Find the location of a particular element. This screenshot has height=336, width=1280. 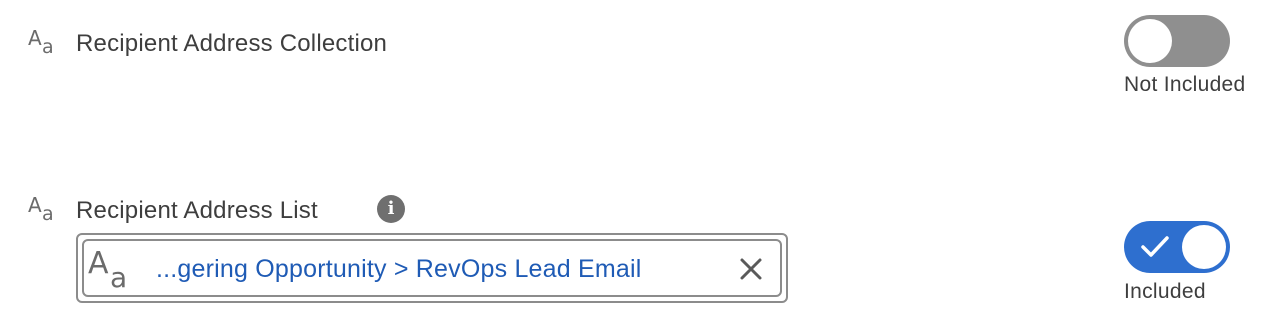

toggle-status-text: Included is located at coordinates (1165, 291).